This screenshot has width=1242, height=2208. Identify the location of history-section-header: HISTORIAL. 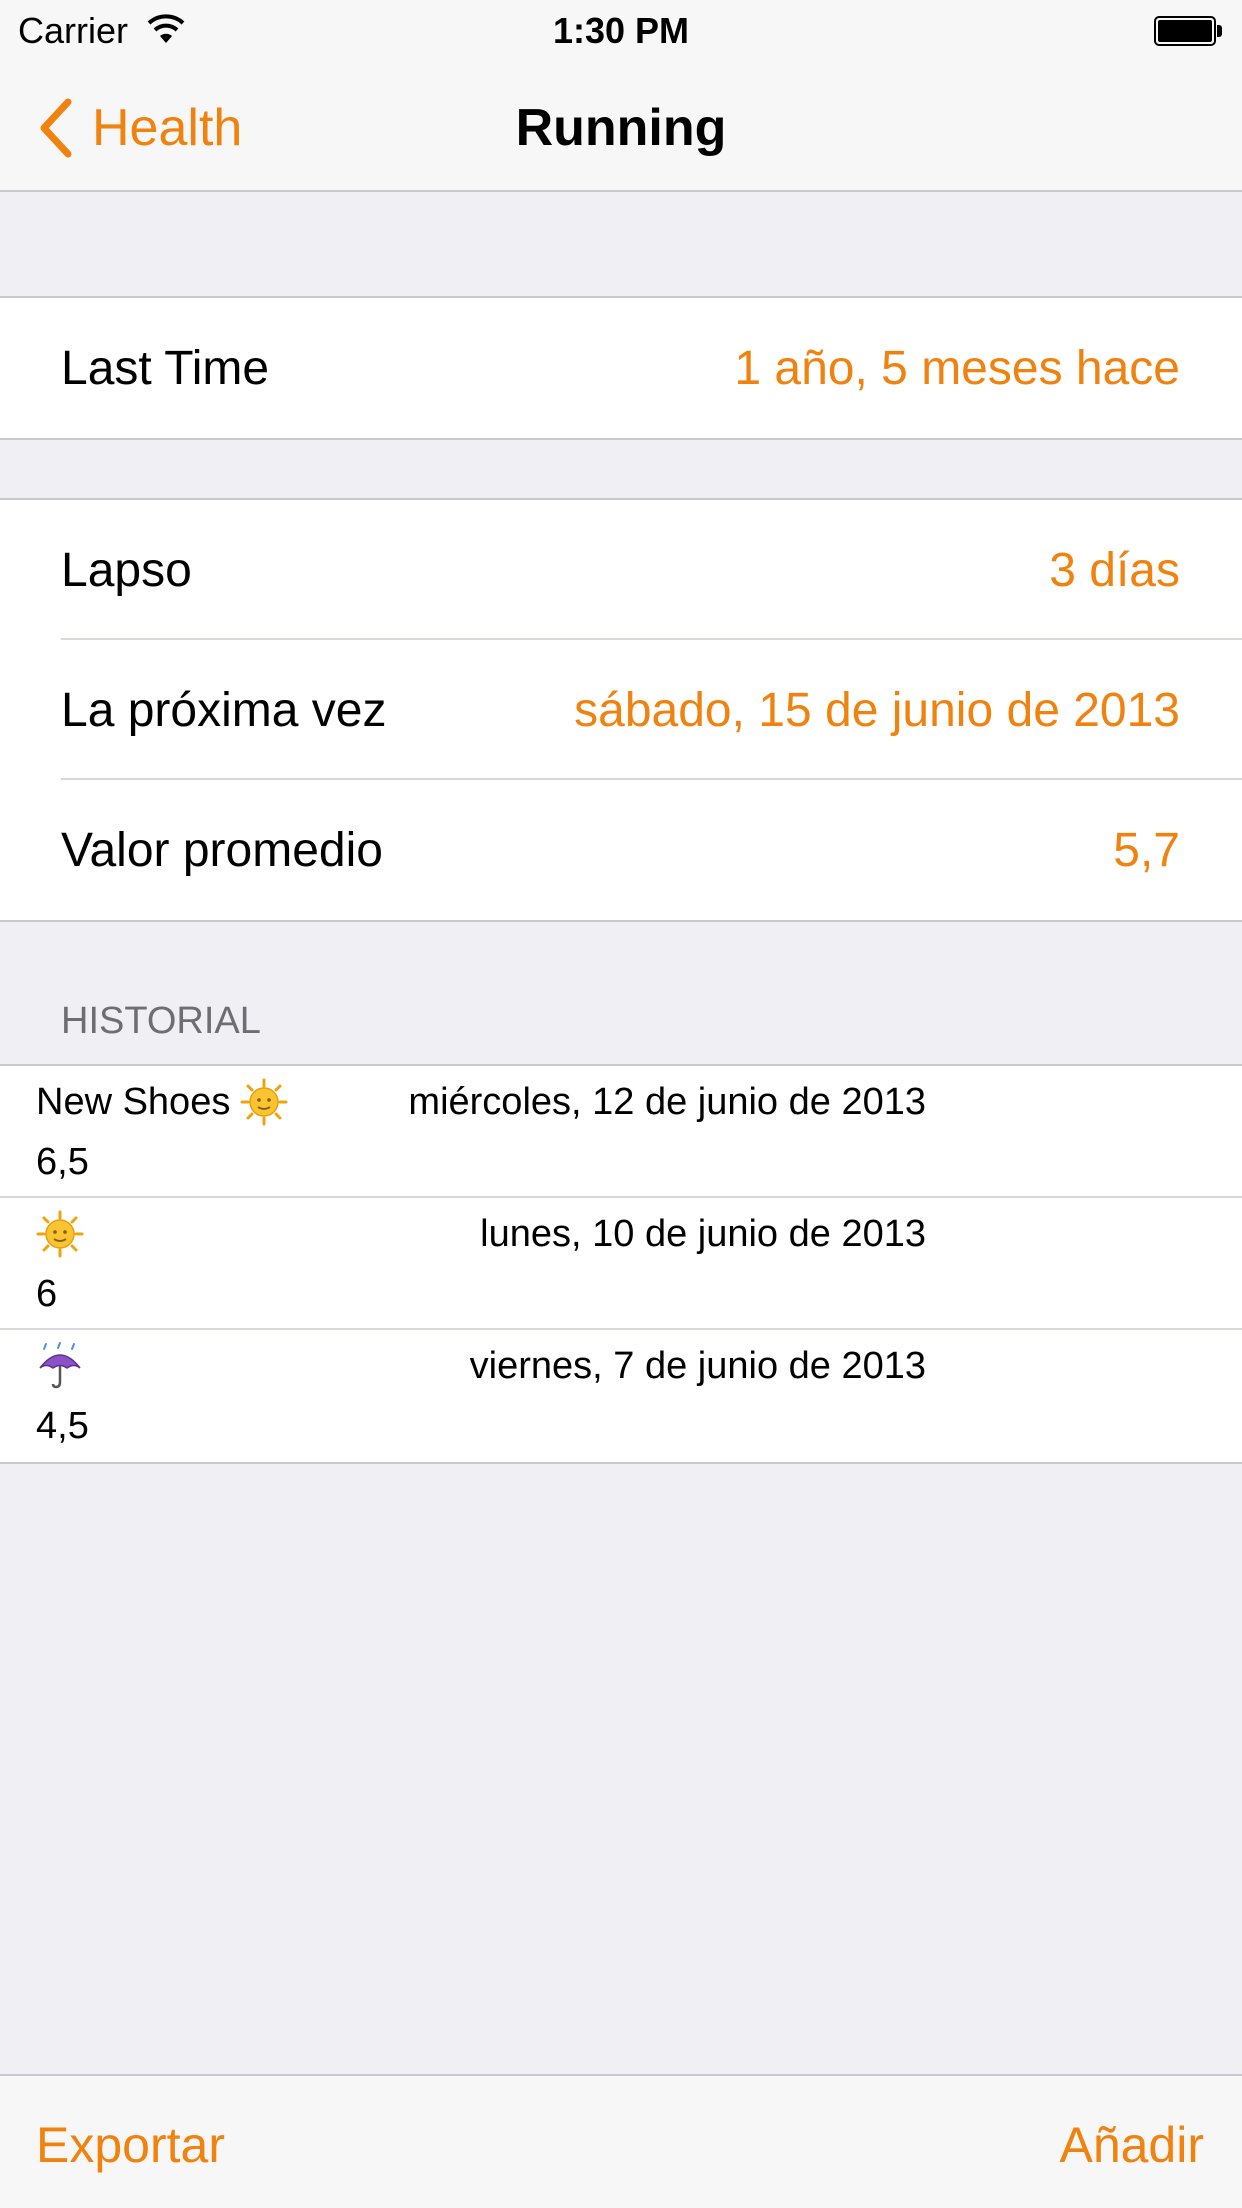
(161, 1021).